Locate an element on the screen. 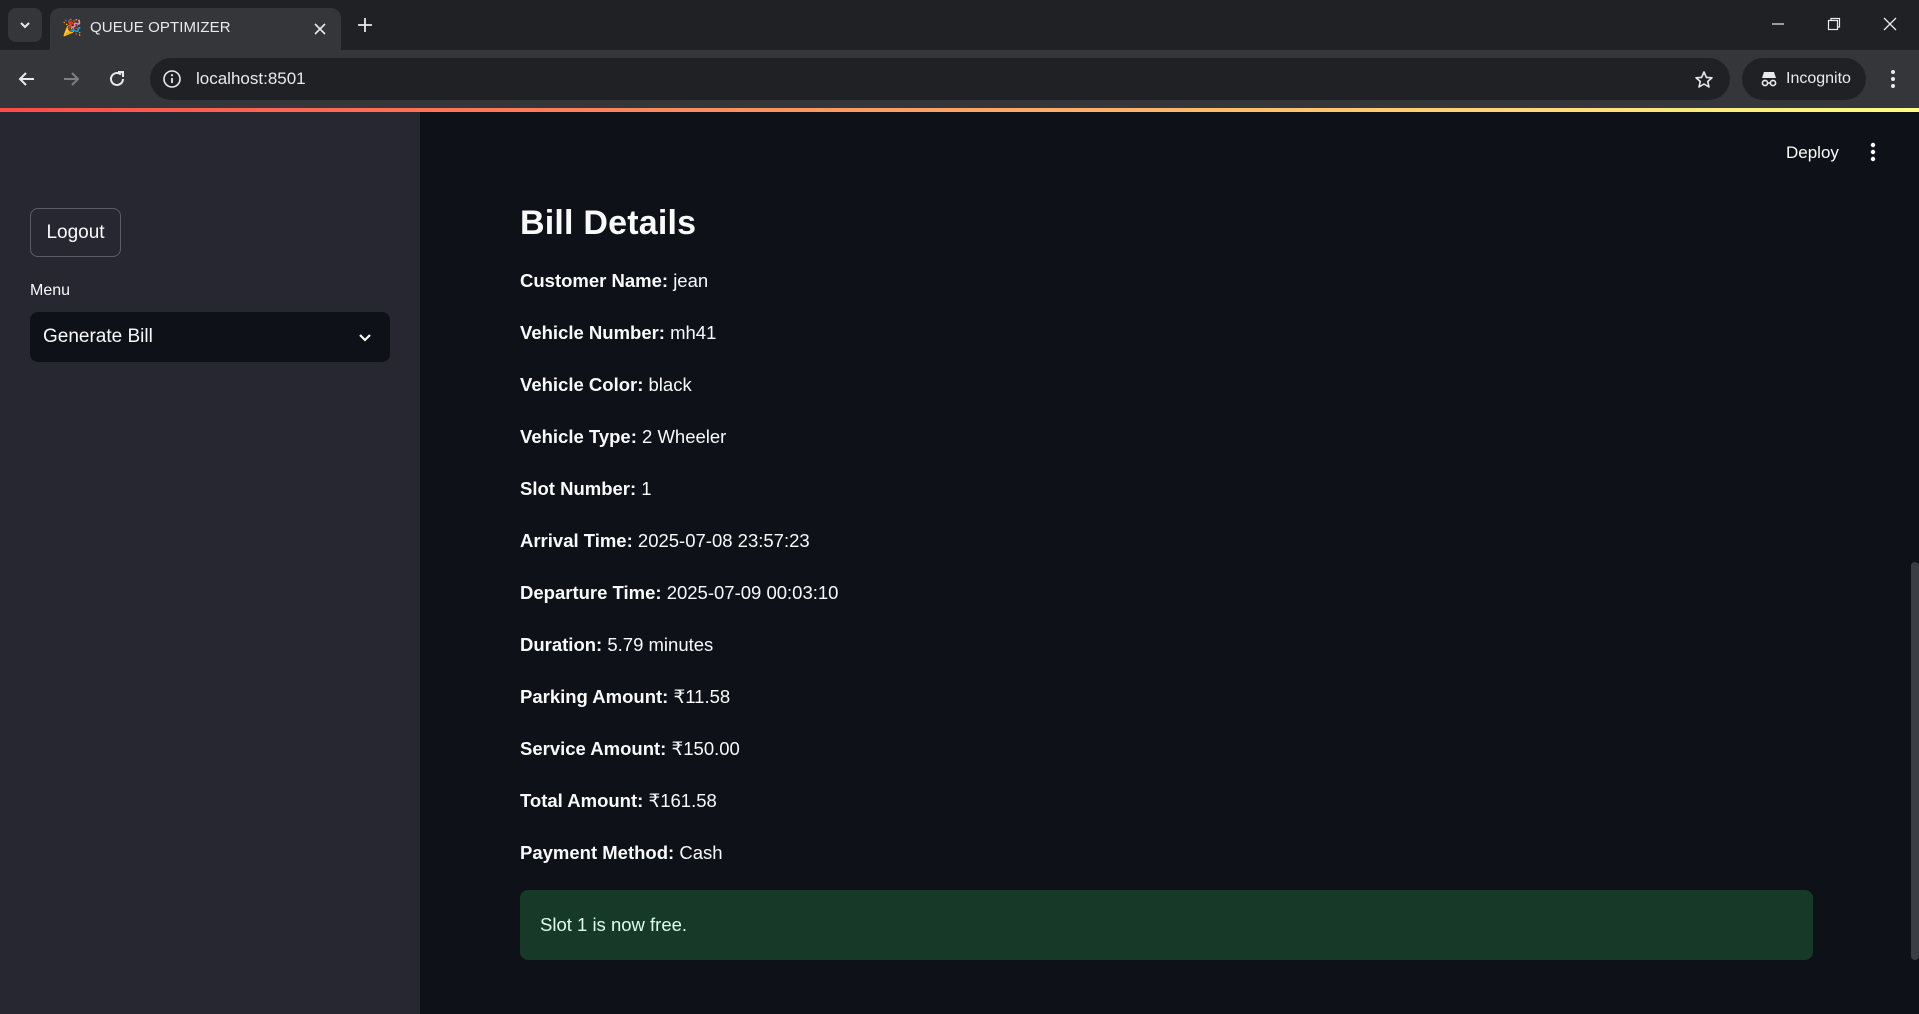  minimize-window-icon is located at coordinates (1778, 24).